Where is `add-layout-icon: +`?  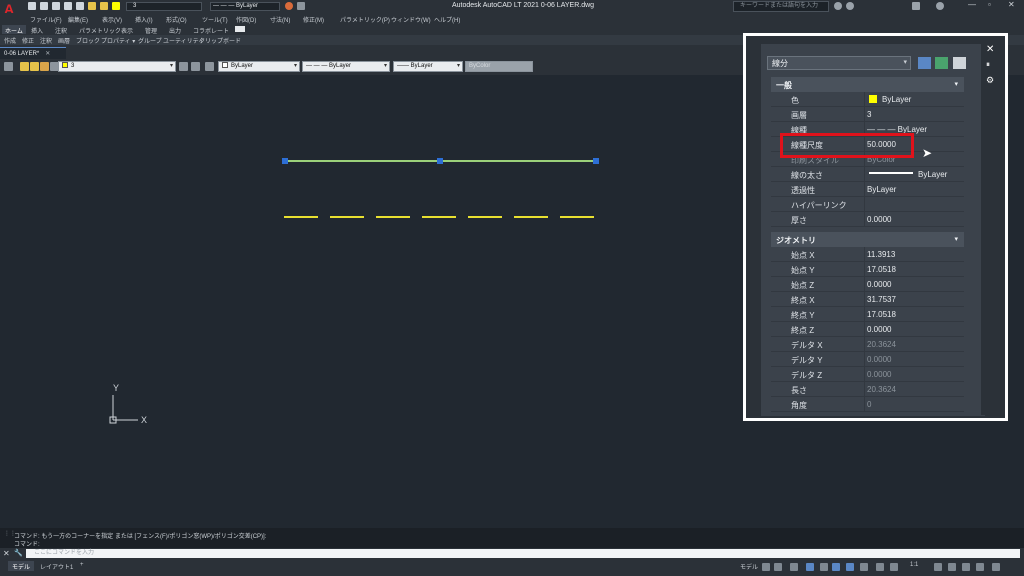
add-layout-icon: + is located at coordinates (82, 566).